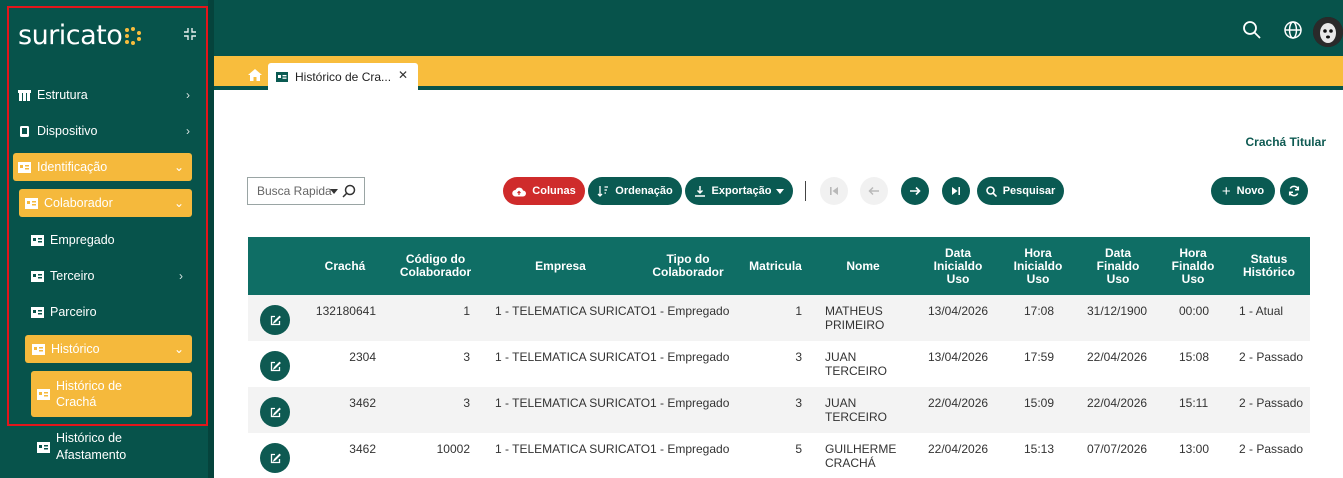 This screenshot has width=1343, height=478. What do you see at coordinates (435, 266) in the screenshot?
I see `column-header: Código do Colaborador` at bounding box center [435, 266].